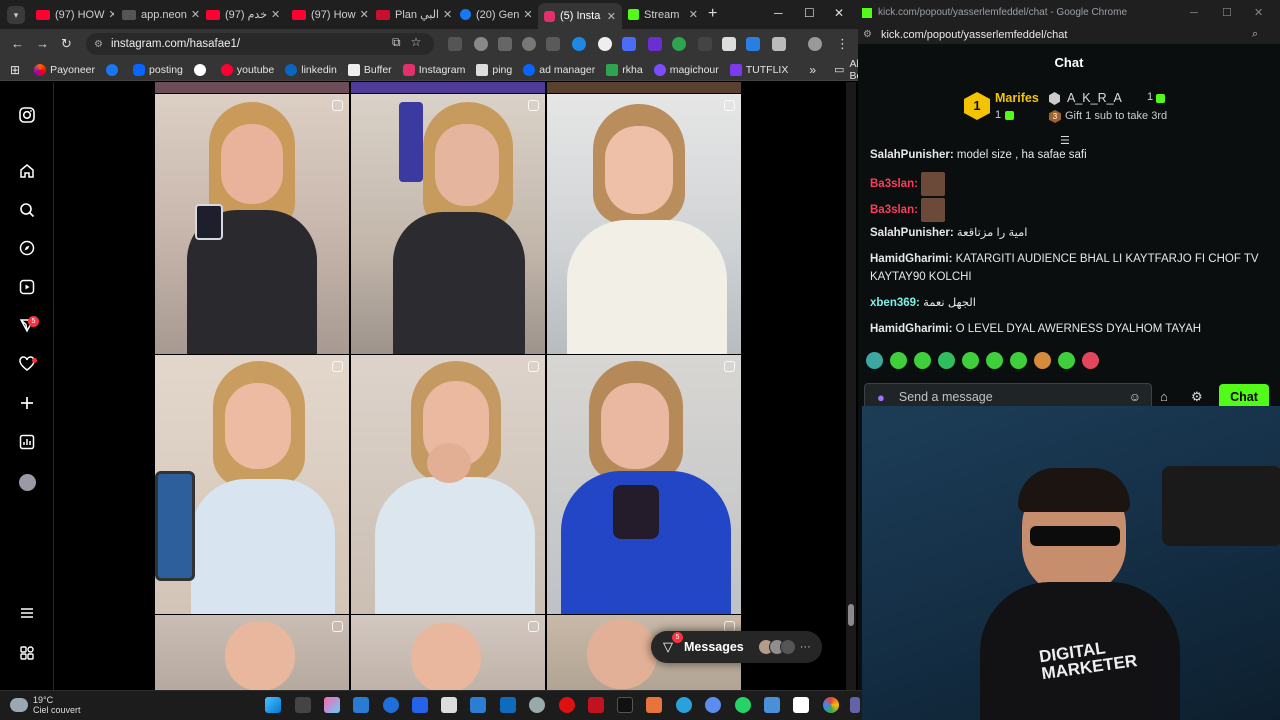 The height and width of the screenshot is (720, 1280). Describe the element at coordinates (158, 14) in the screenshot. I see `tab-neon: app.neon ✕` at that location.